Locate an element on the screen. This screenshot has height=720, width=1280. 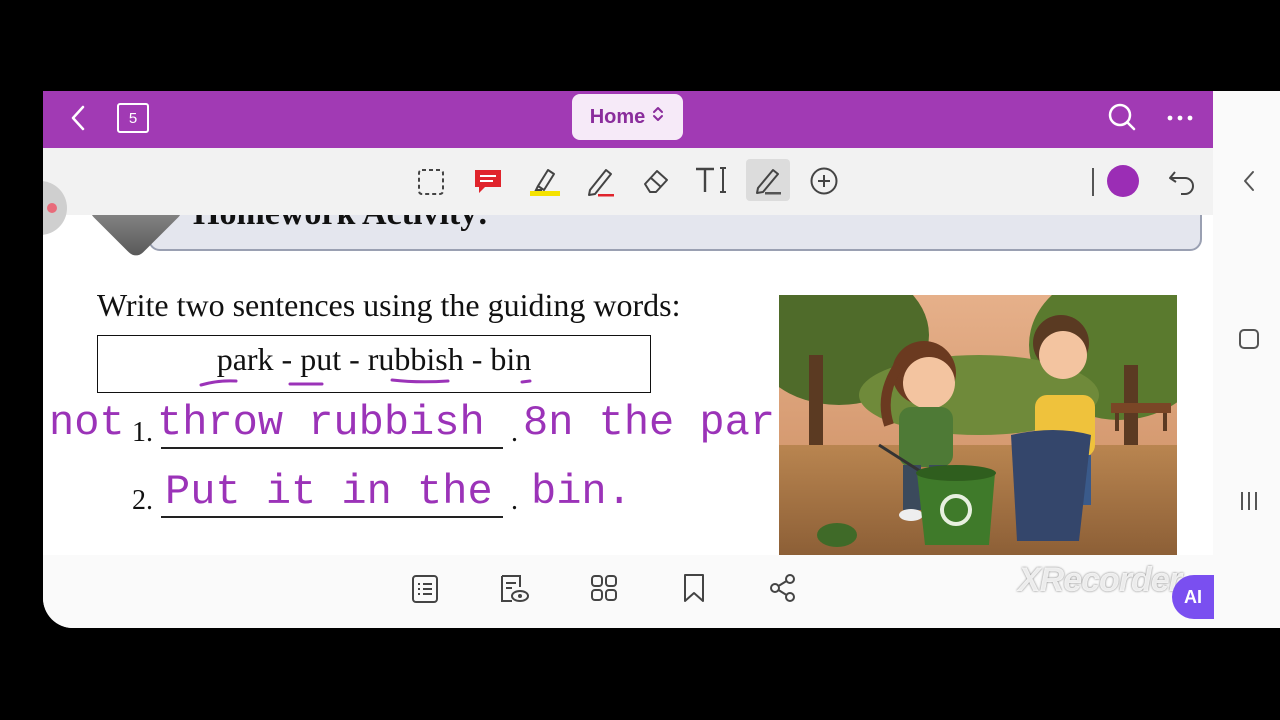
line-number-1: 1. is located at coordinates (142, 432).